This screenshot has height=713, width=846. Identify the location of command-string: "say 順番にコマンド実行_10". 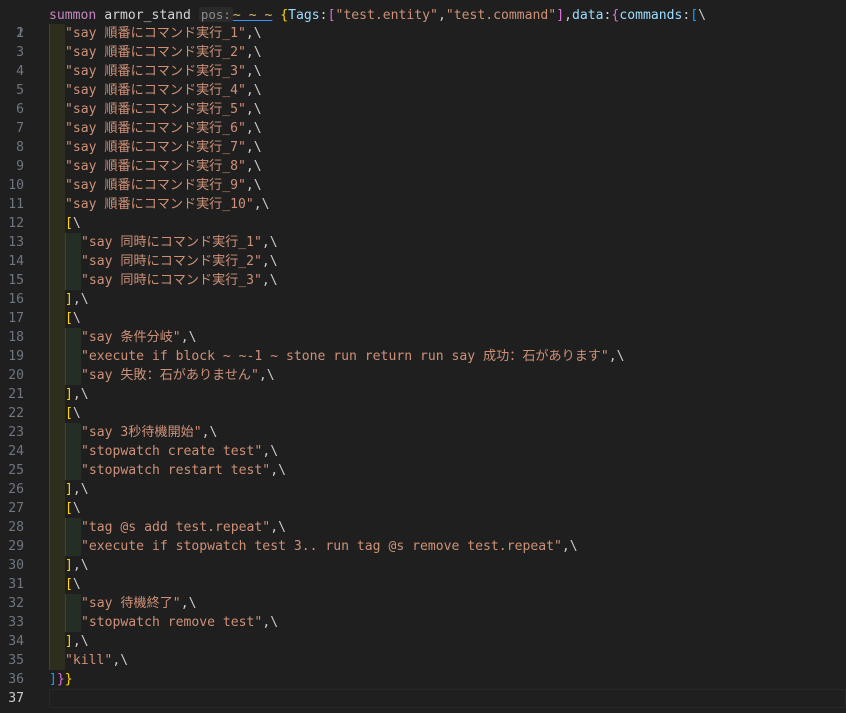
(159, 204).